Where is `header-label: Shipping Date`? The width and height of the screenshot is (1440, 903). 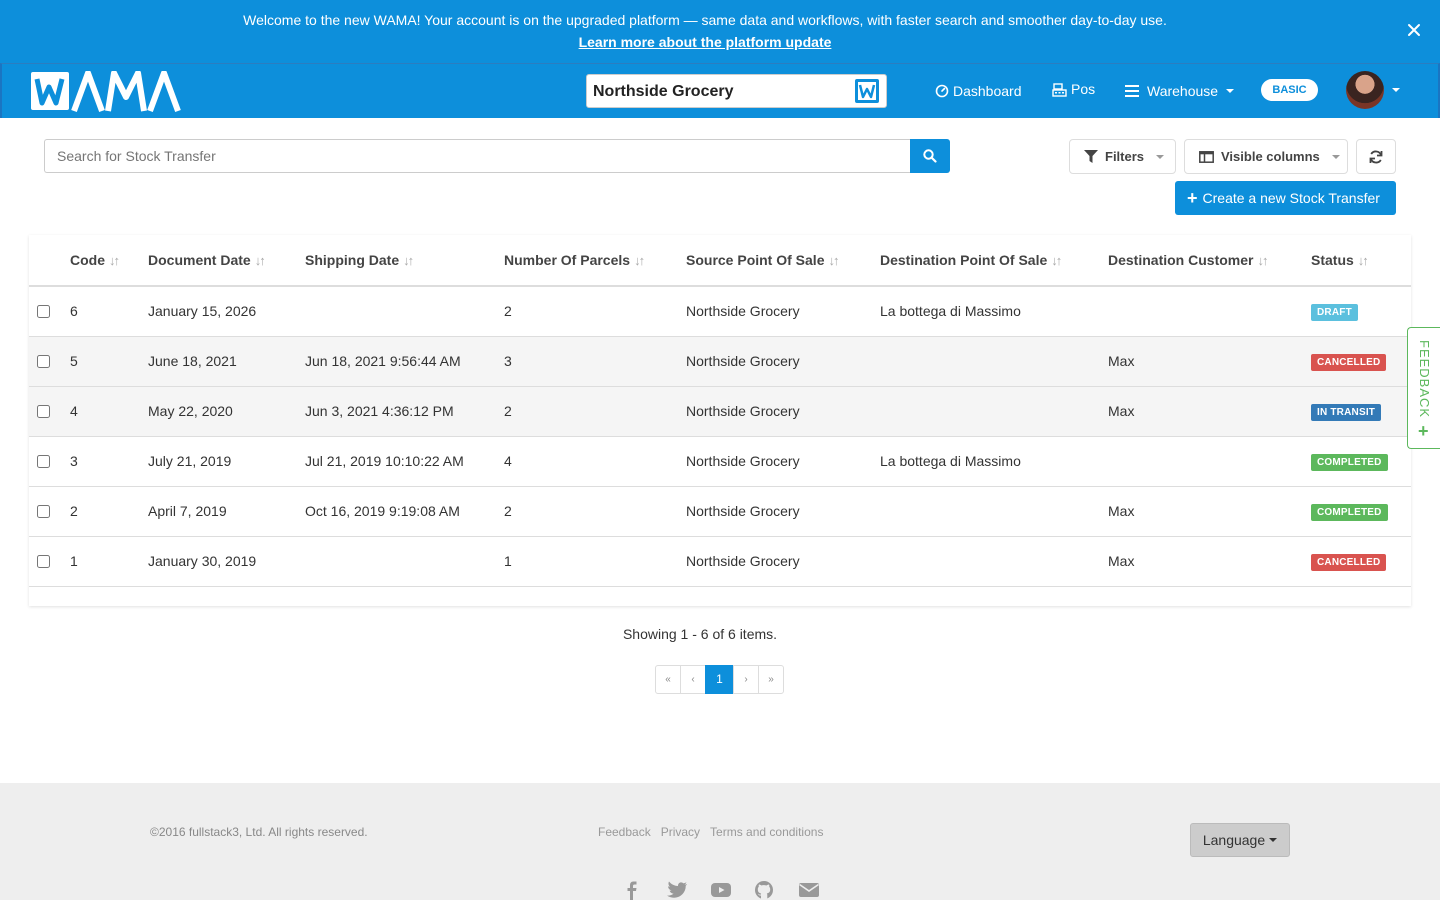 header-label: Shipping Date is located at coordinates (352, 260).